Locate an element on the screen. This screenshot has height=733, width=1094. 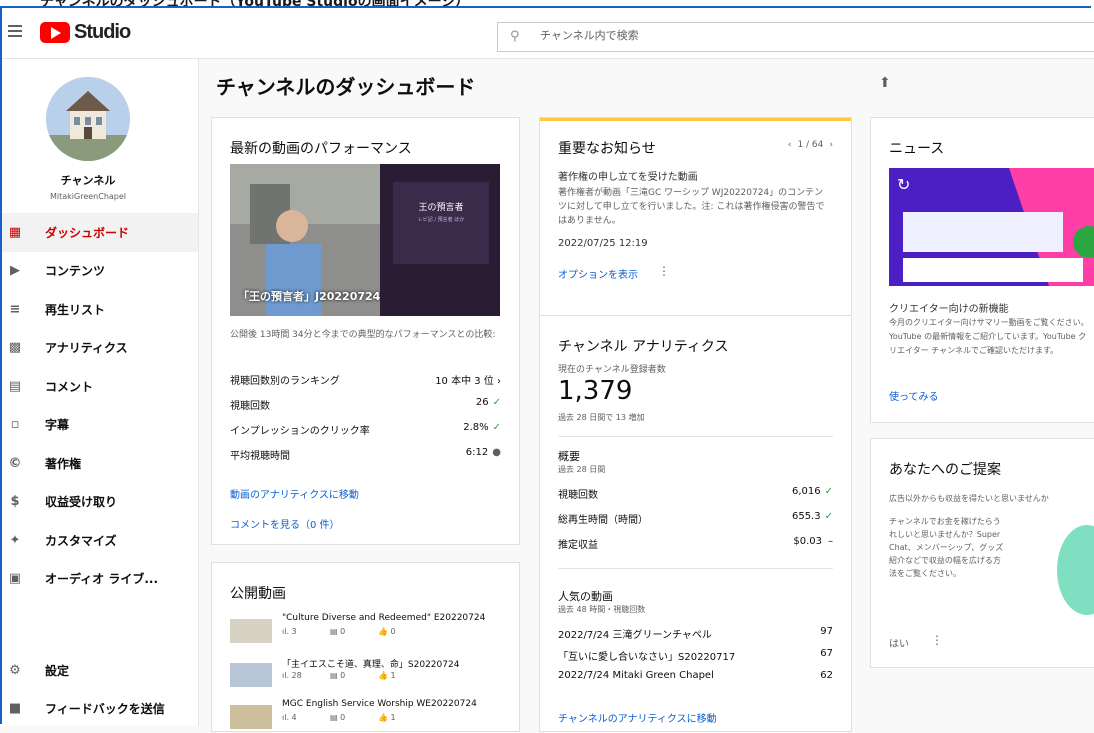
search-icon: ⚲ is located at coordinates (515, 36).